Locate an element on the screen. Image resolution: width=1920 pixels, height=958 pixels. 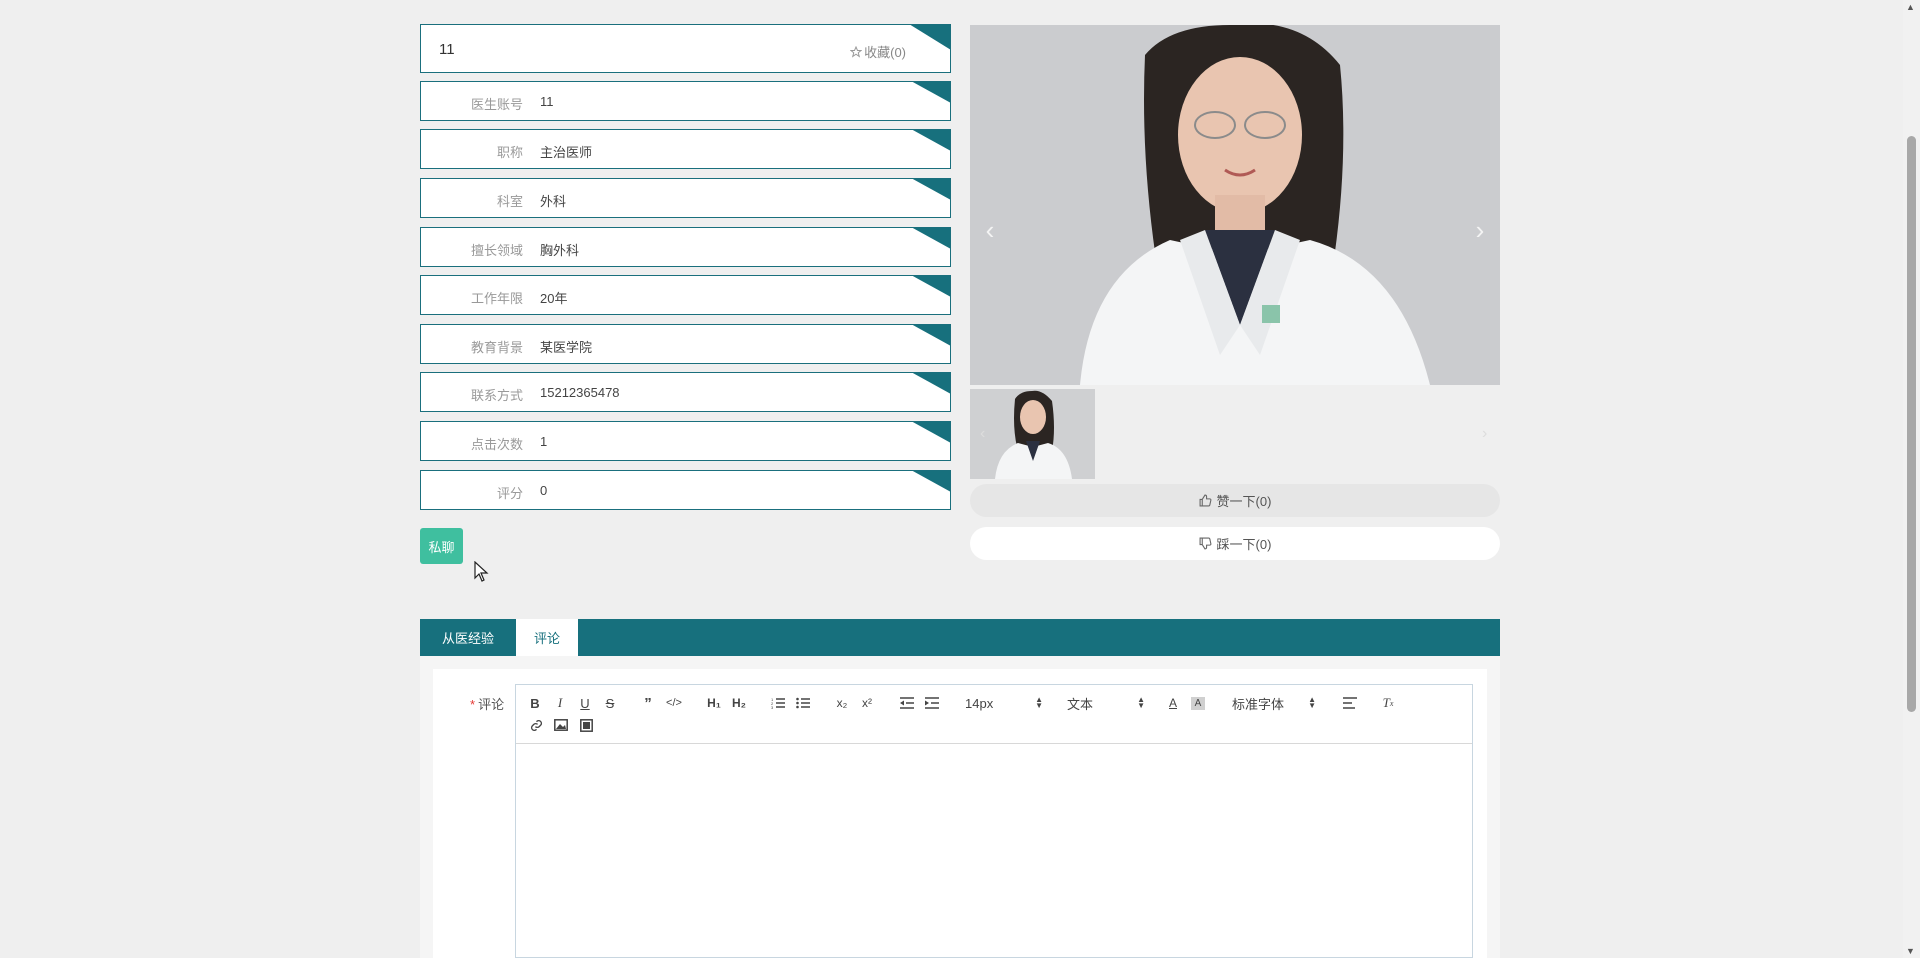
background-color-icon: A is located at coordinates (1198, 703).